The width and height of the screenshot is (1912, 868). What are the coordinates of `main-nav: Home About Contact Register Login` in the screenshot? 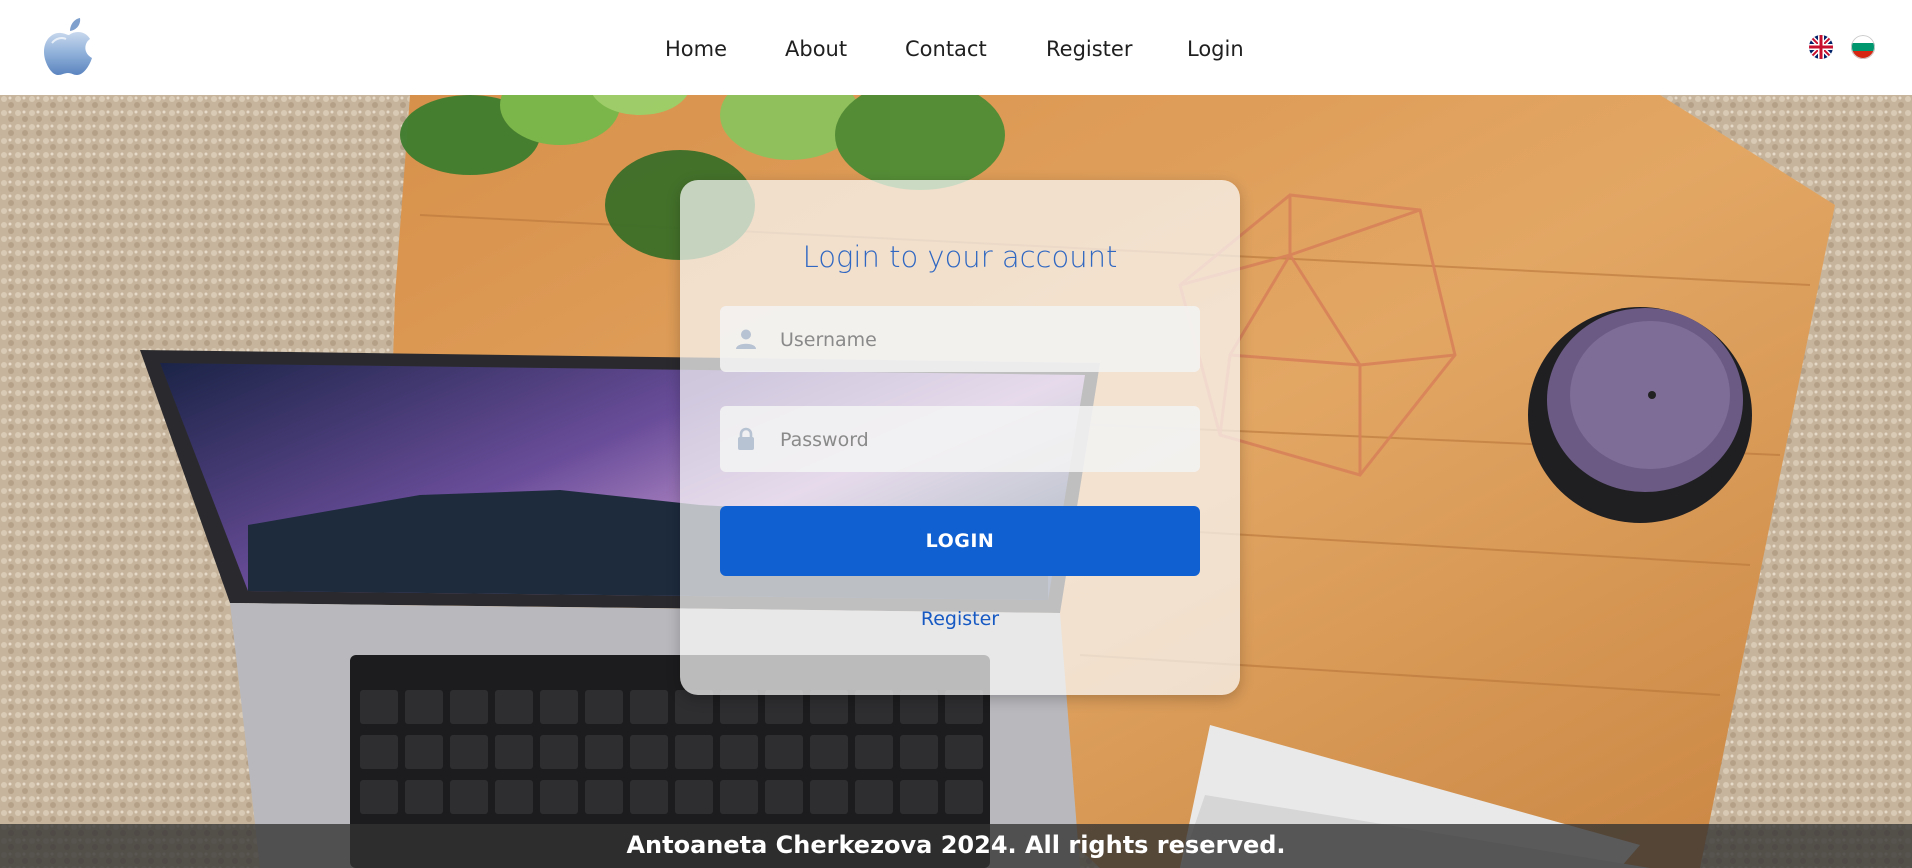 It's located at (956, 47).